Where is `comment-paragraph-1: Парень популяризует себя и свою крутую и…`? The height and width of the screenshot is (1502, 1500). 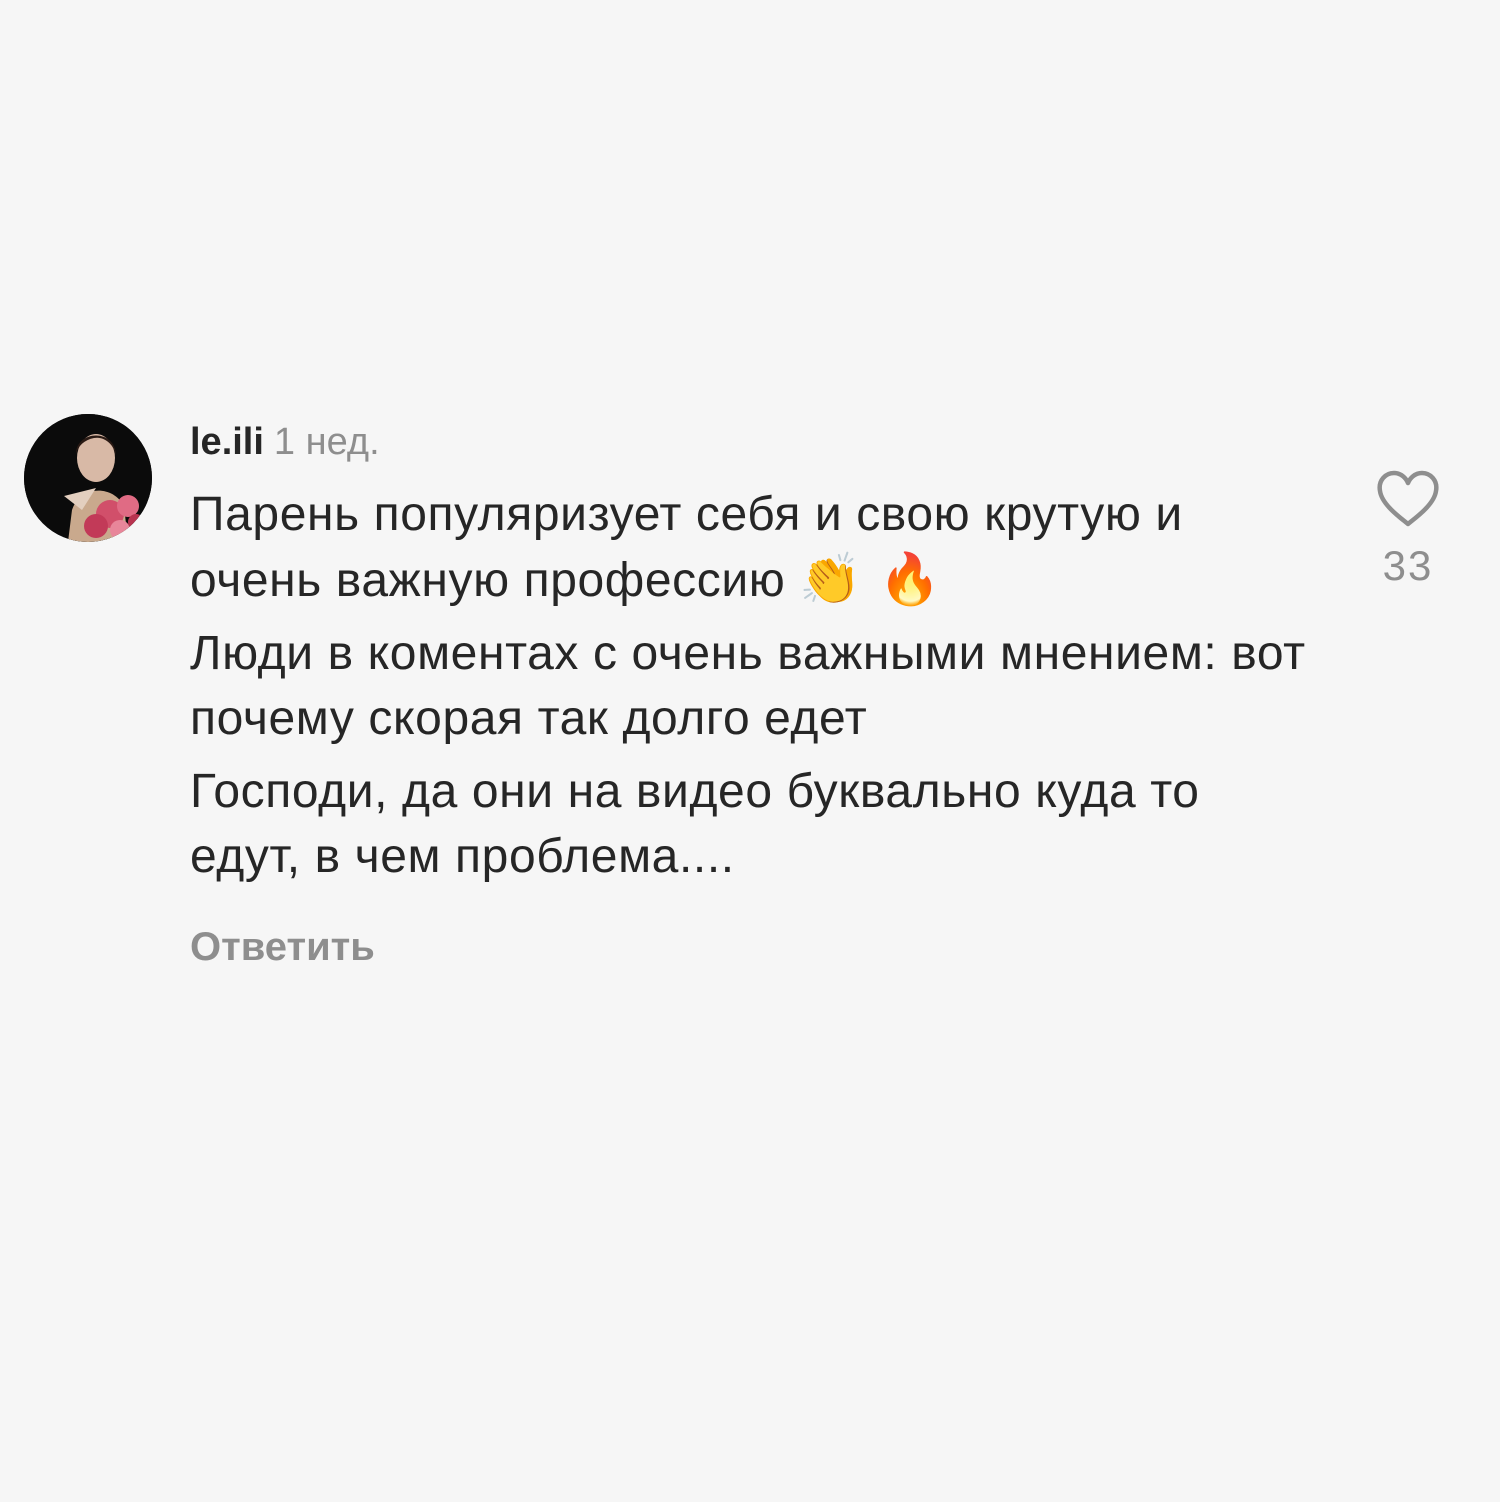
comment-paragraph-1: Парень популяризует себя и свою крутую и… is located at coordinates (755, 547).